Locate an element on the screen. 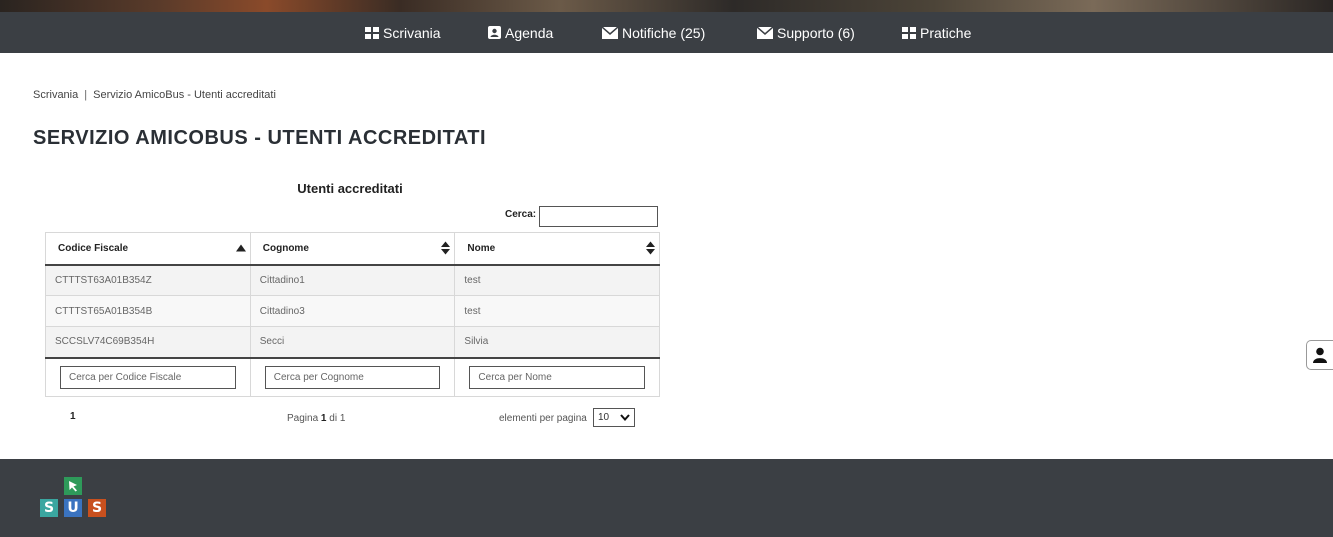  pagination-info-middle: di is located at coordinates (333, 418).